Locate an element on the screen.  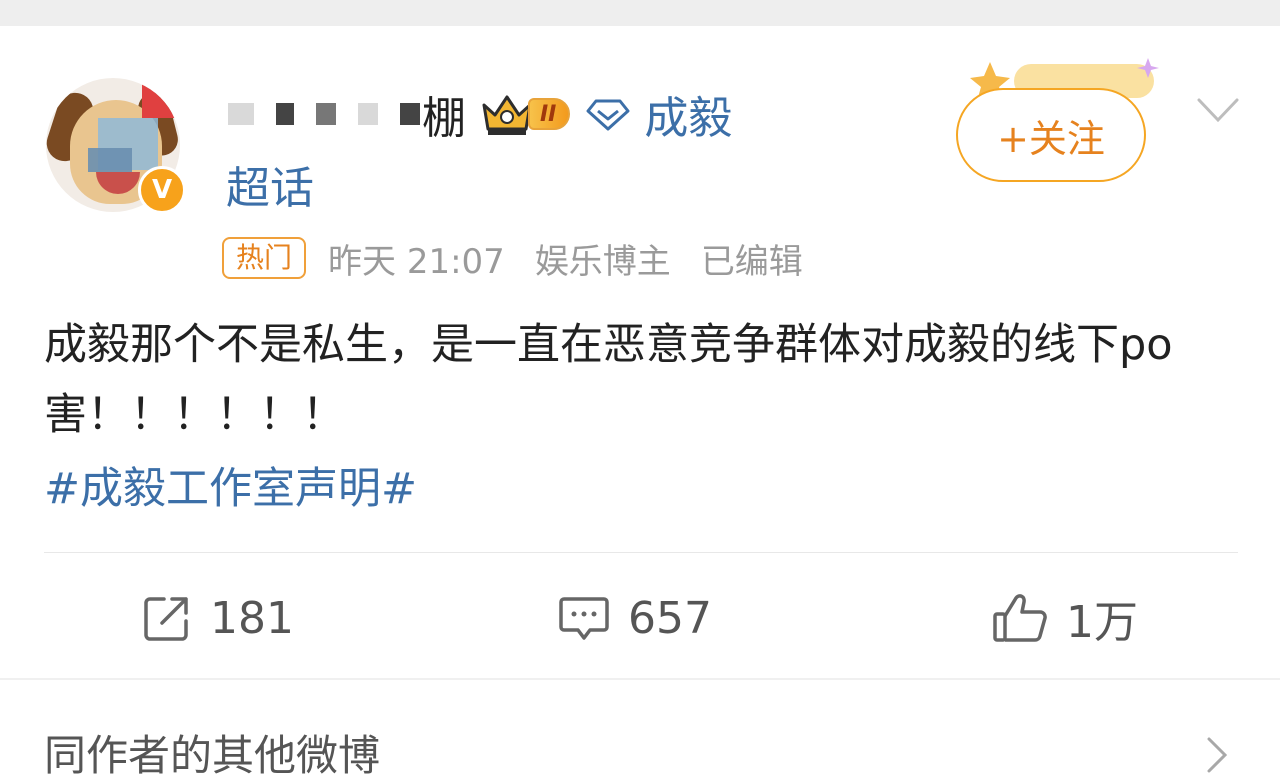
like-count: 1万 is located at coordinates (1102, 622).